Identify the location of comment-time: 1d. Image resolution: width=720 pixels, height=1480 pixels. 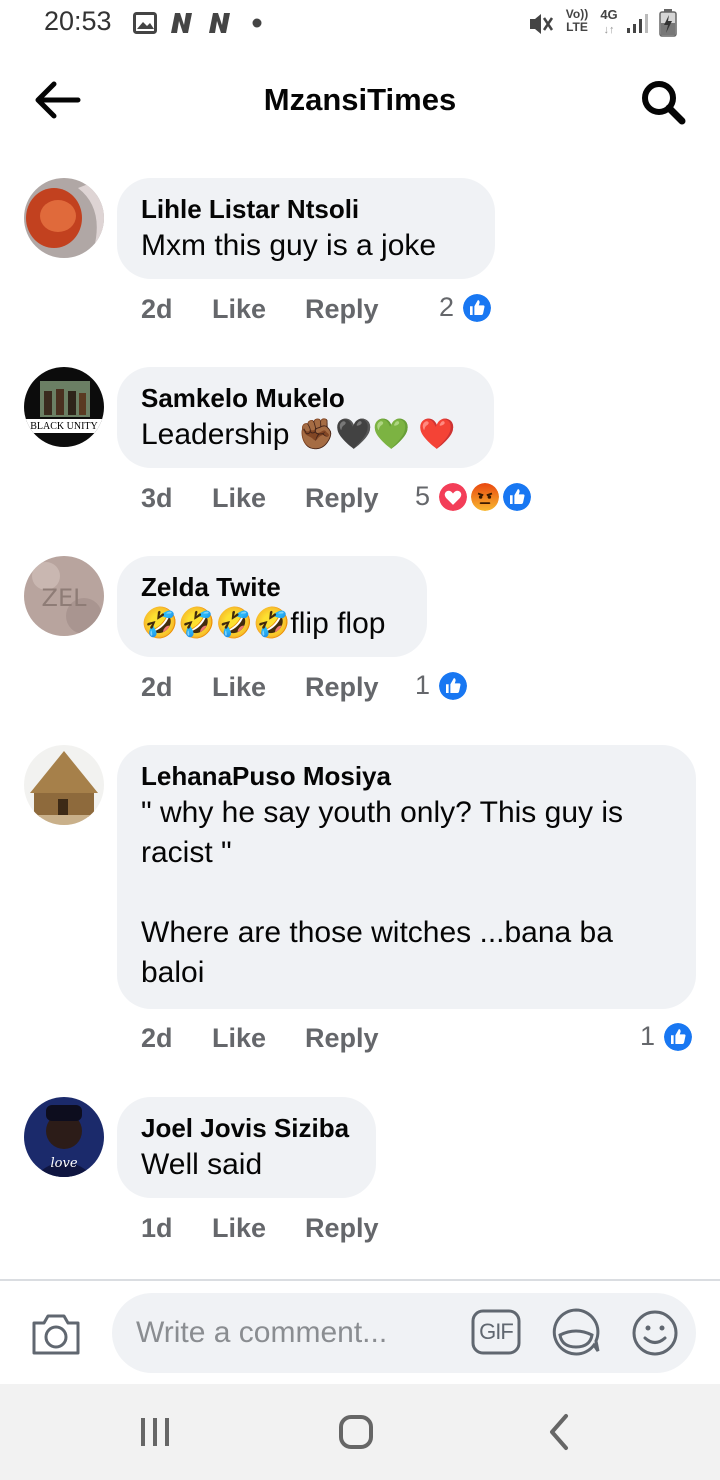
(157, 1228).